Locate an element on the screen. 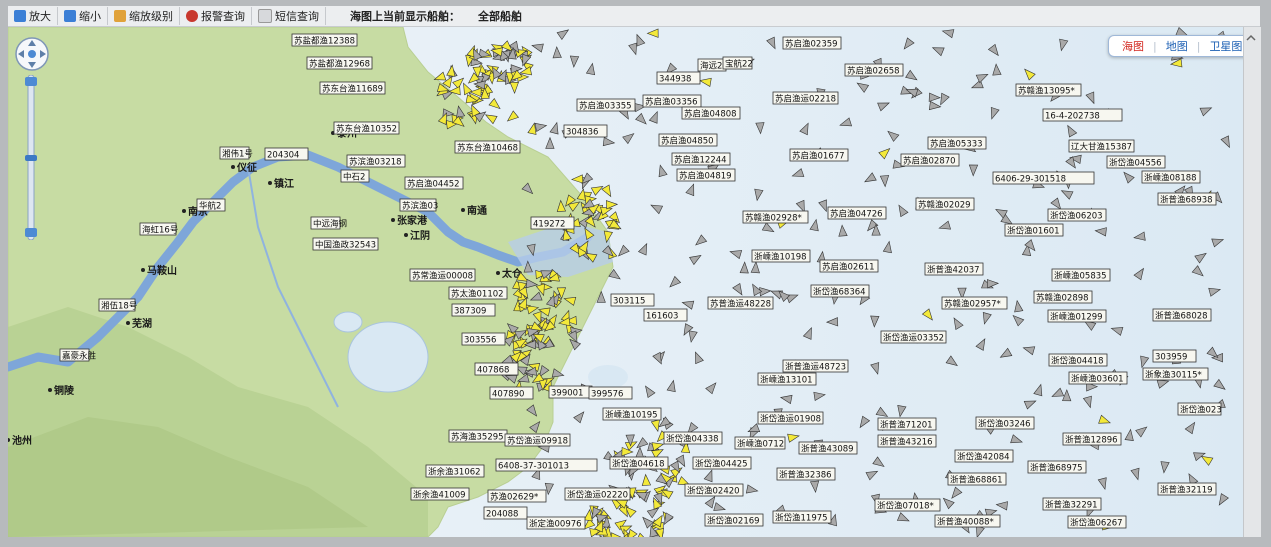 The width and height of the screenshot is (1271, 547). vessel-label: 浙普渔68975 is located at coordinates (1057, 467).